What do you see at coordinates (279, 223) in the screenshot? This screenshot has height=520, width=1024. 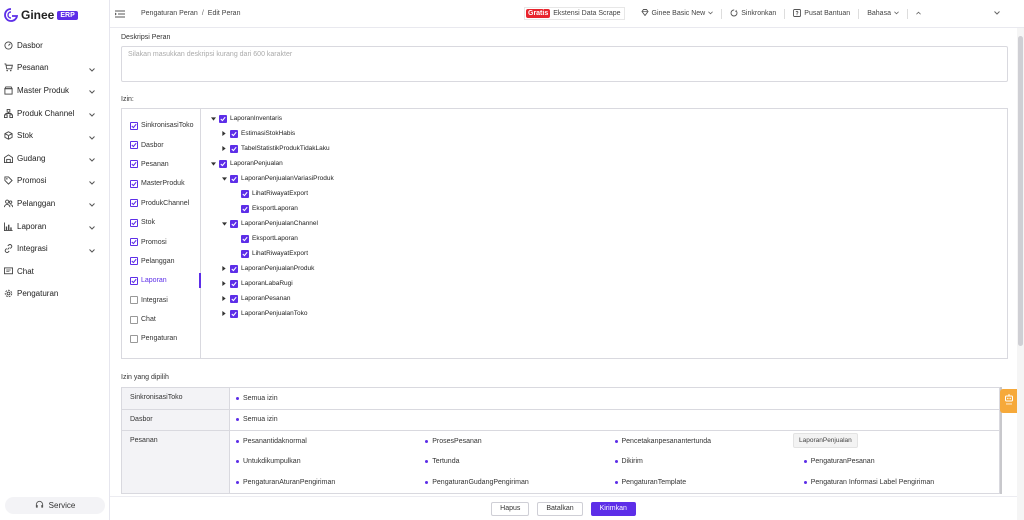 I see `tree-node-label: LaporanPenjualanChannel` at bounding box center [279, 223].